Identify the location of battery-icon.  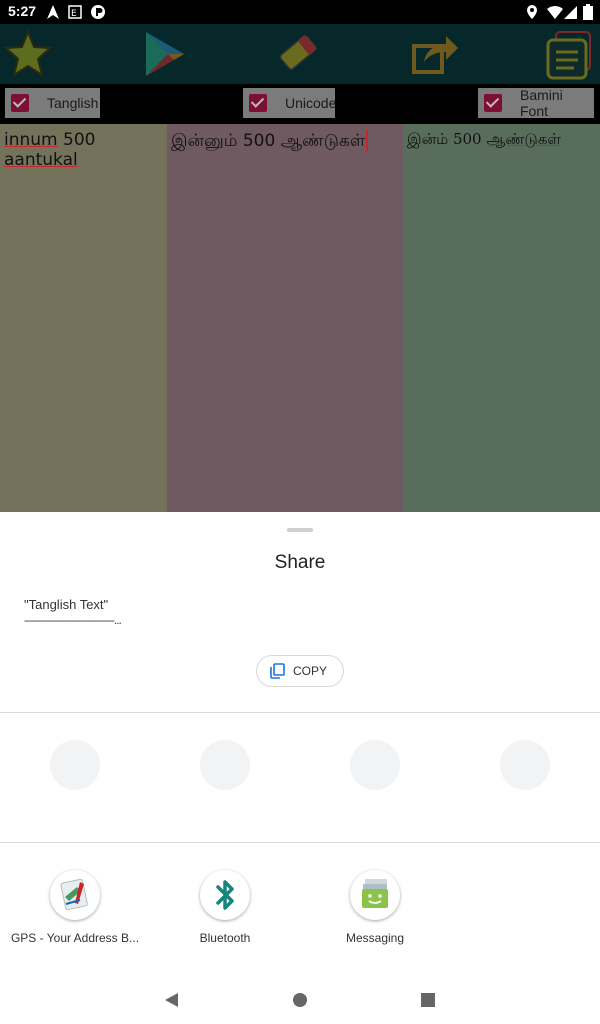
(588, 12).